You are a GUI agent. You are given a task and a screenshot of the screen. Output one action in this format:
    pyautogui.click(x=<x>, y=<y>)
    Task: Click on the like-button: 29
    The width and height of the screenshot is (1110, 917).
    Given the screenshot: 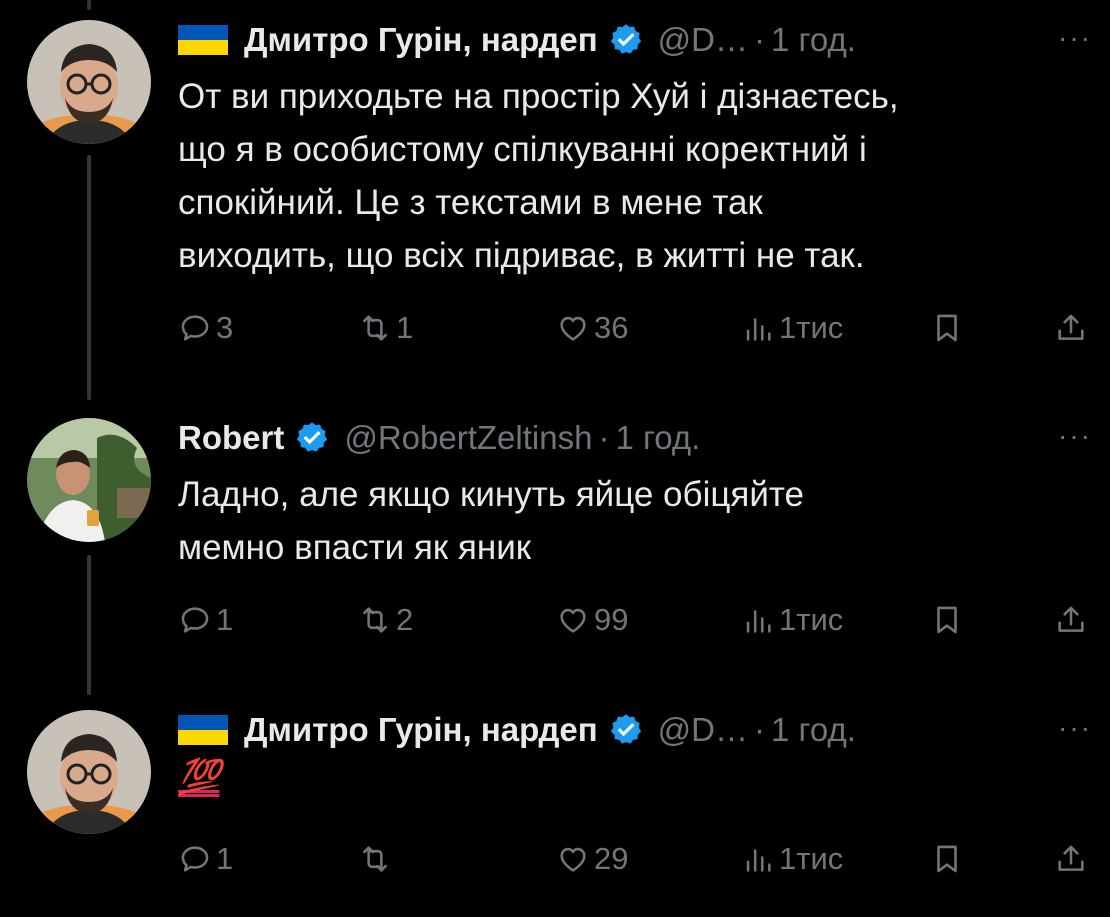 What is the action you would take?
    pyautogui.click(x=592, y=859)
    